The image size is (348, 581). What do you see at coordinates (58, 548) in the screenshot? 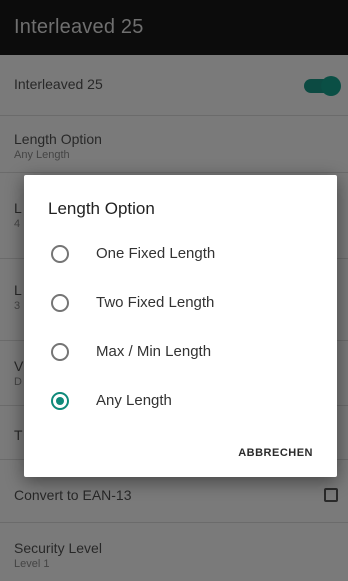
I see `setting-title: Security Level` at bounding box center [58, 548].